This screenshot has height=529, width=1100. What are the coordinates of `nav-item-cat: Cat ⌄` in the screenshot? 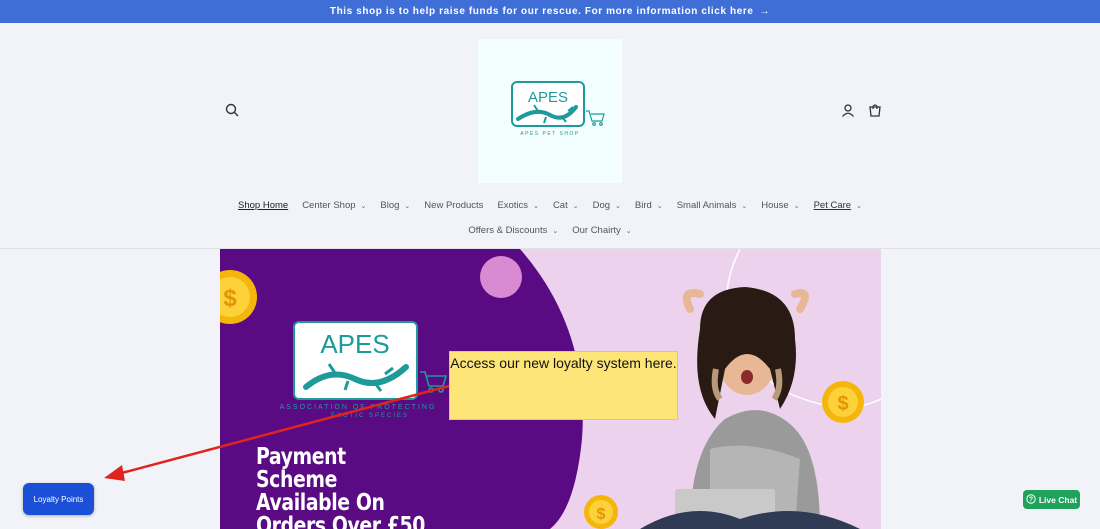 It's located at (566, 205).